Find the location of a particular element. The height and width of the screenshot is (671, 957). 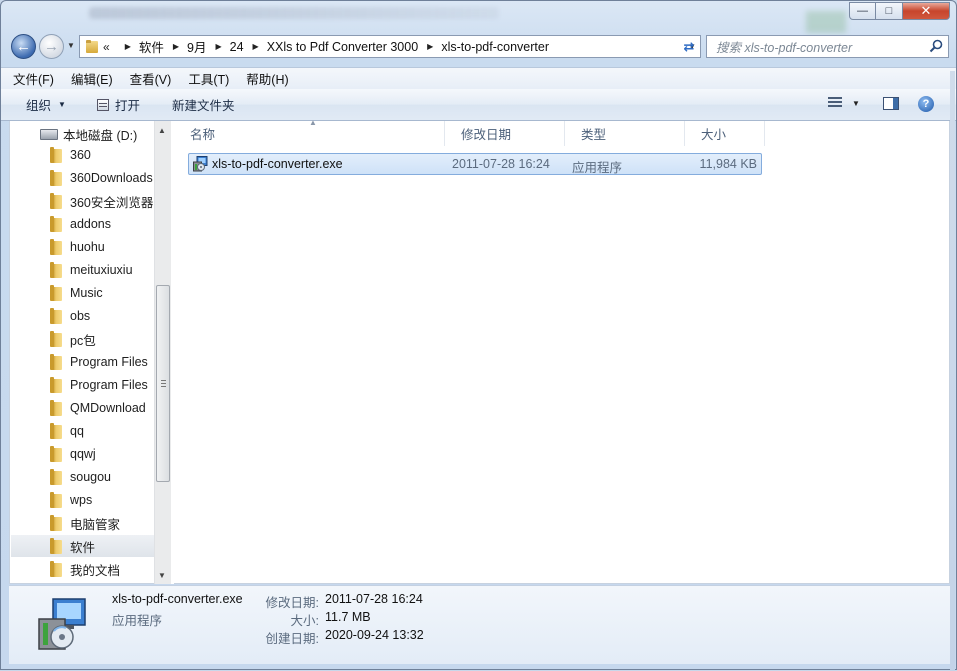

breadcrumb-item: 24 is located at coordinates (237, 47).